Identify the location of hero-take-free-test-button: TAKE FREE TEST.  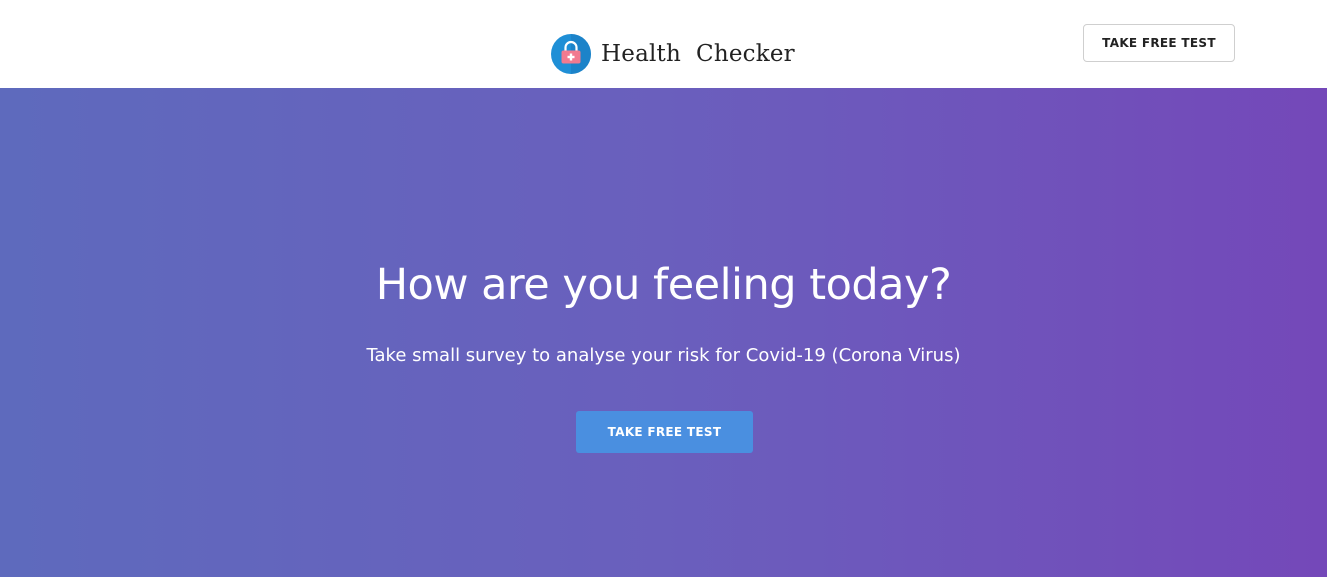
(664, 432).